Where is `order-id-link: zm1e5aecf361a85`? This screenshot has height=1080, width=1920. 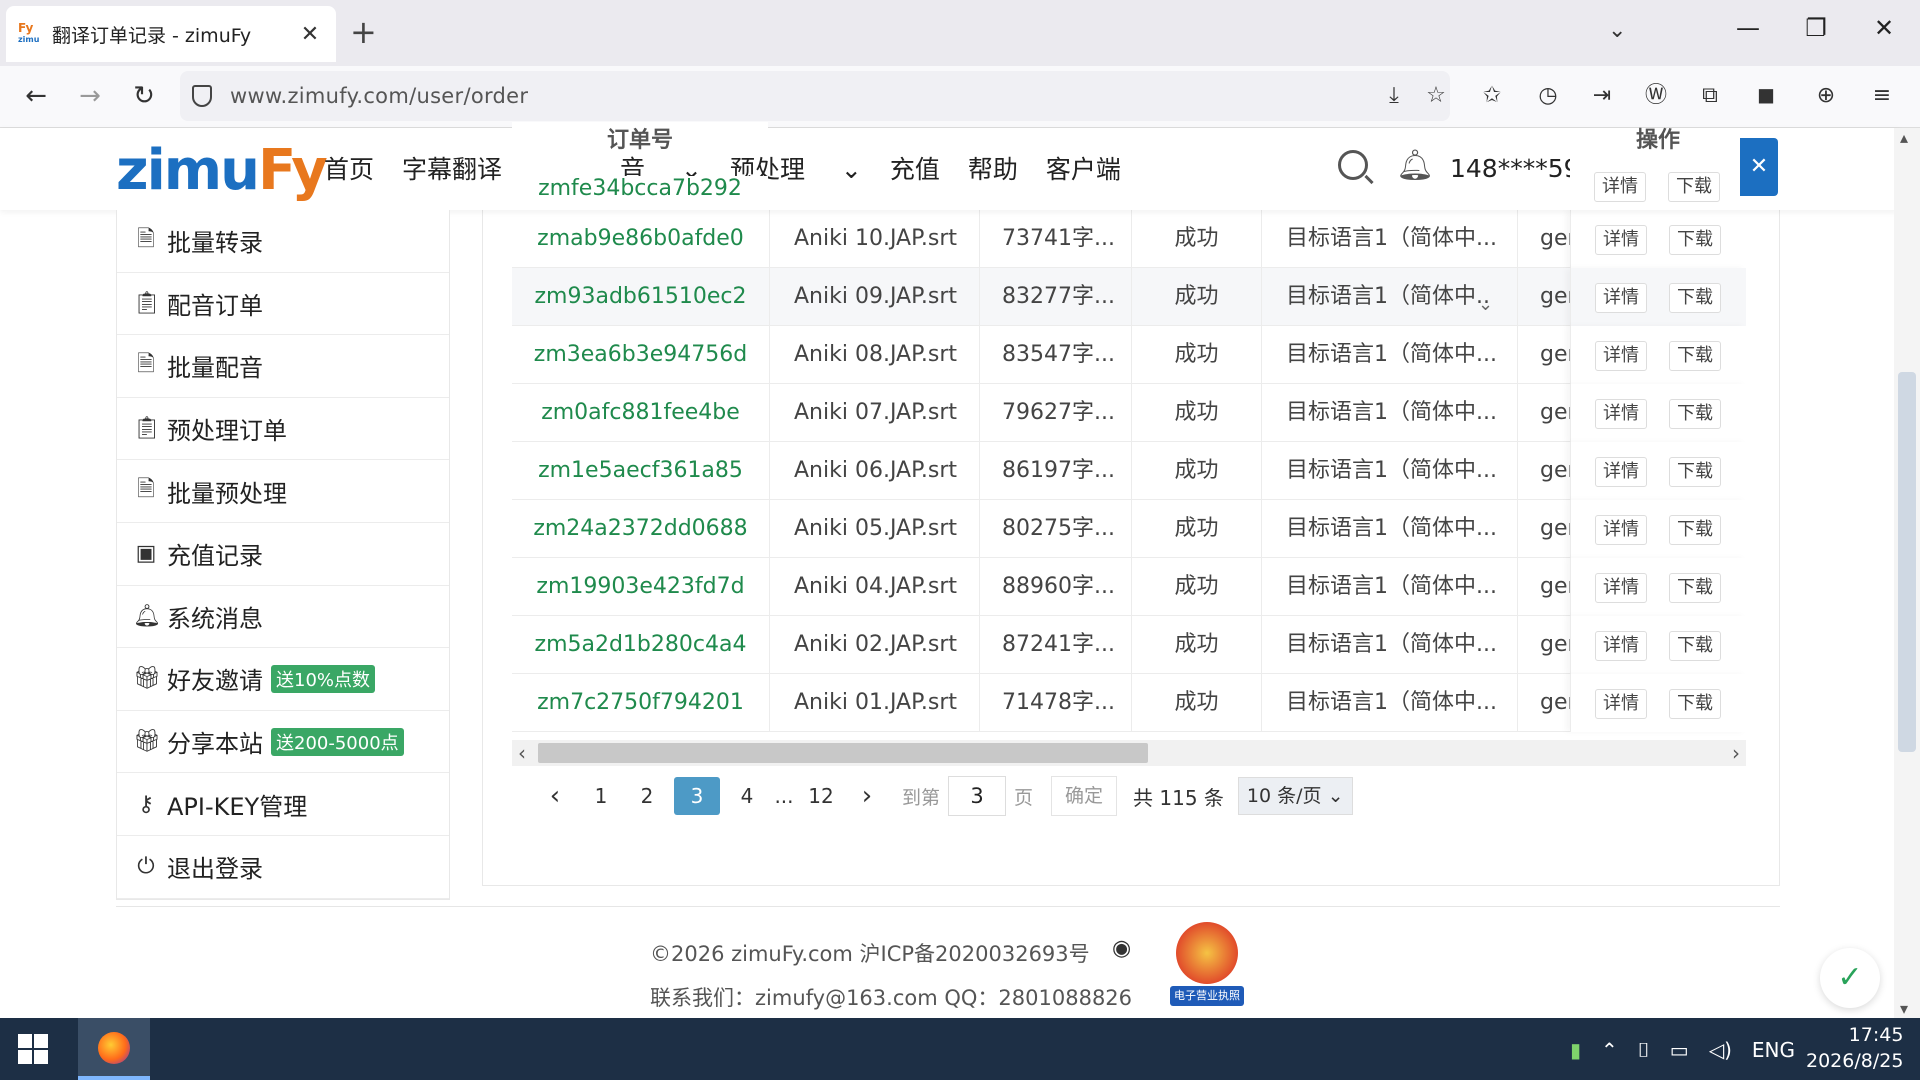
order-id-link: zm1e5aecf361a85 is located at coordinates (641, 471).